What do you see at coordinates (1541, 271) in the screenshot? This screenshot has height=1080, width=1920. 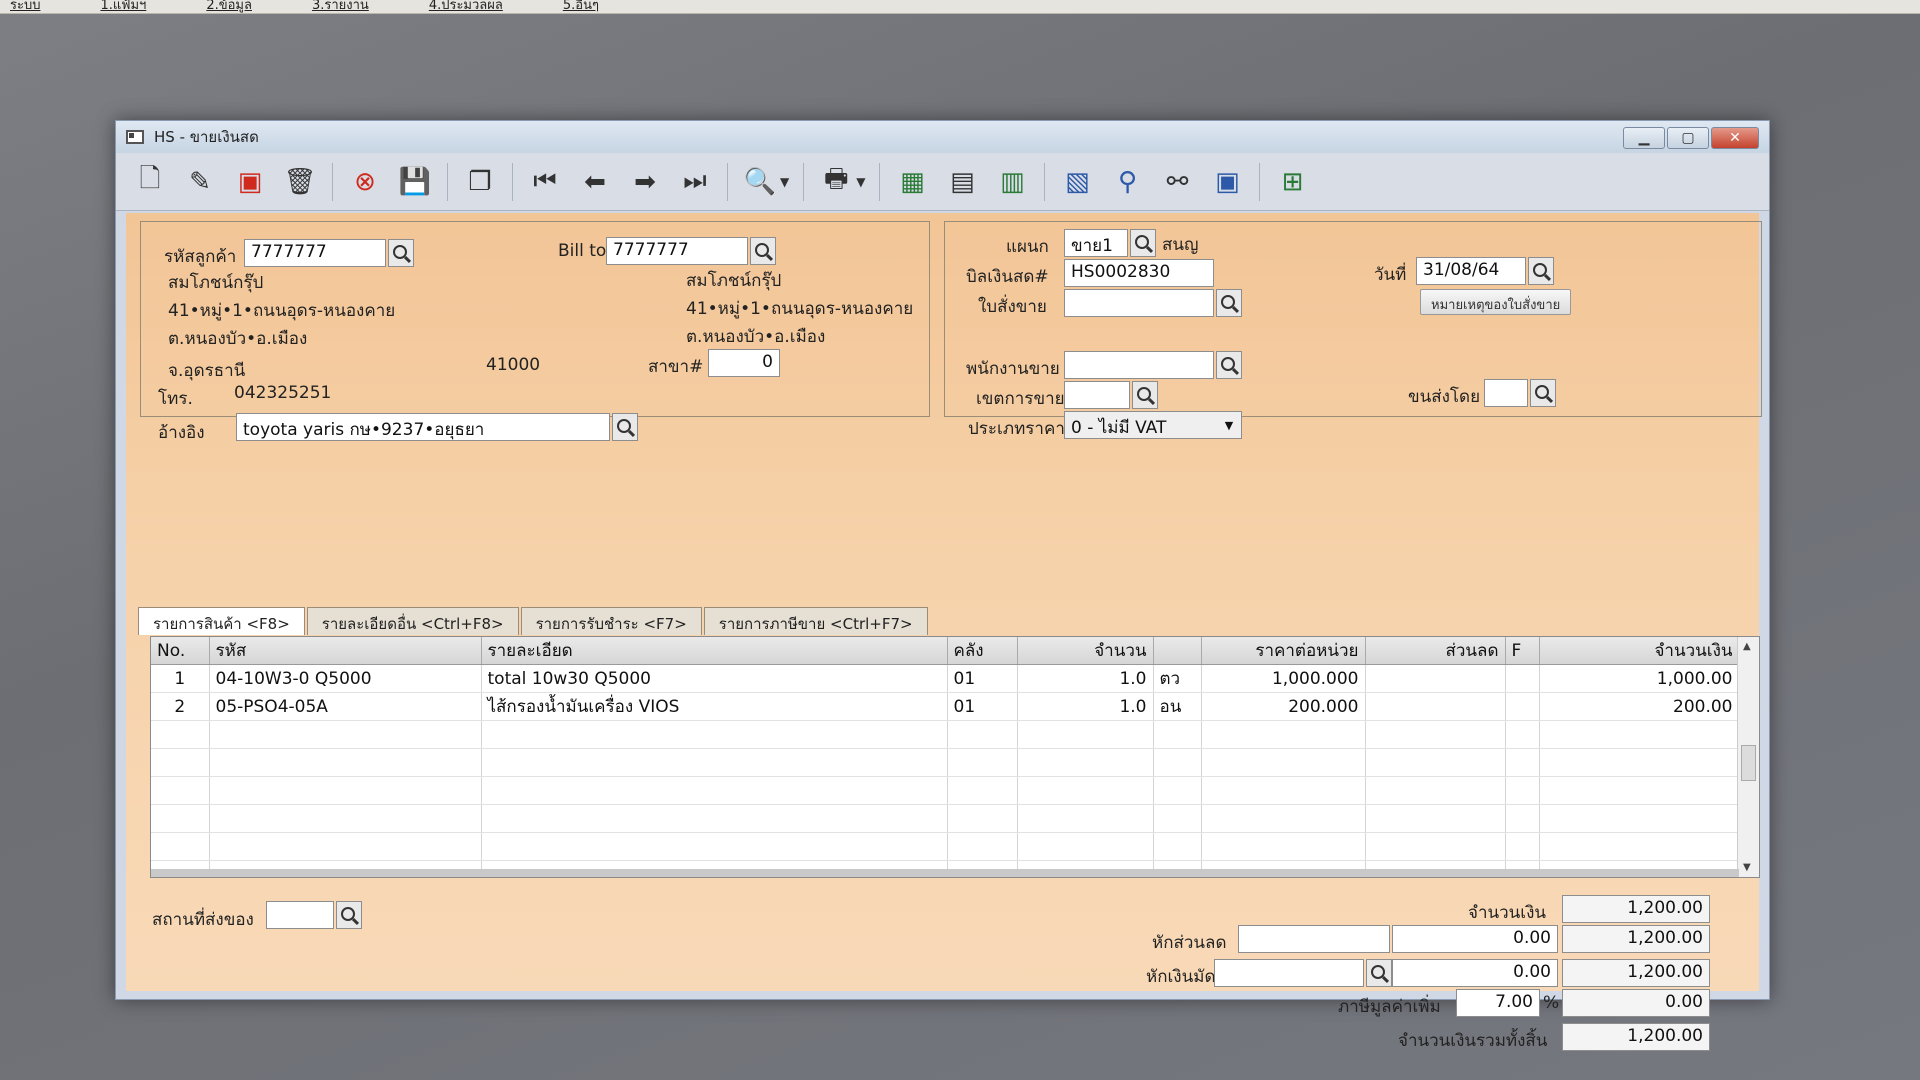 I see `date-picker-button` at bounding box center [1541, 271].